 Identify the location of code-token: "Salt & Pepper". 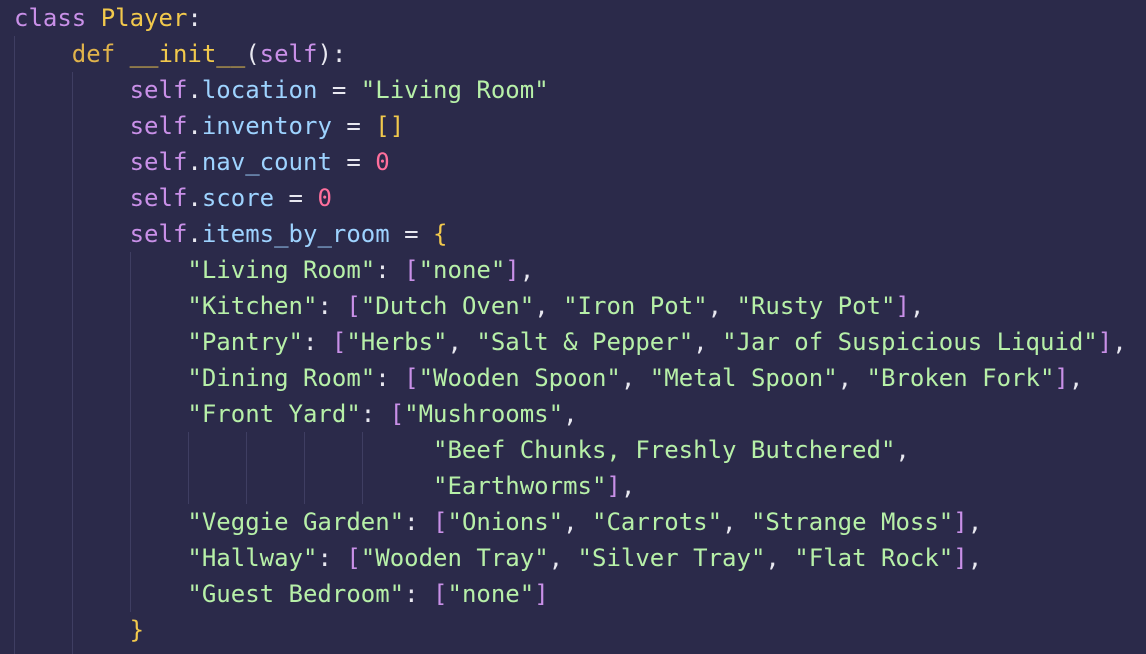
(585, 342).